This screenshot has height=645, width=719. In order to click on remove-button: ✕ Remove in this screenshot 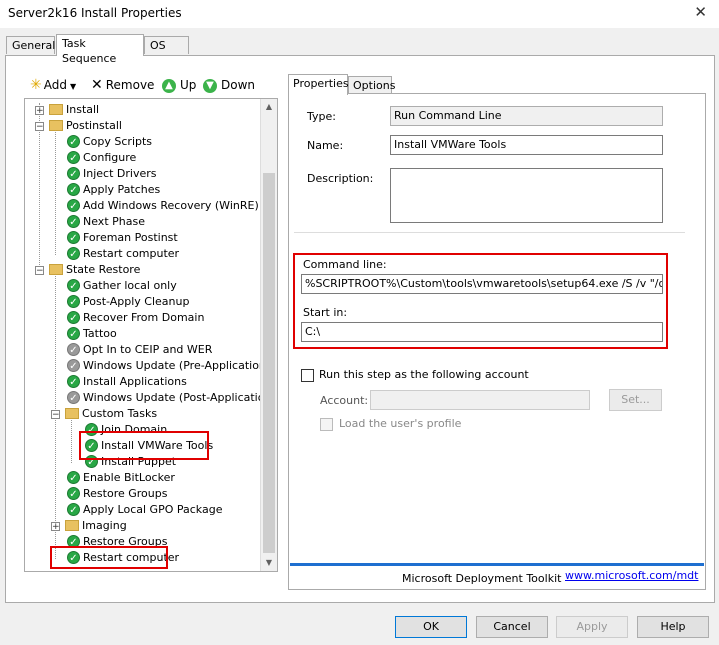, I will do `click(122, 85)`.